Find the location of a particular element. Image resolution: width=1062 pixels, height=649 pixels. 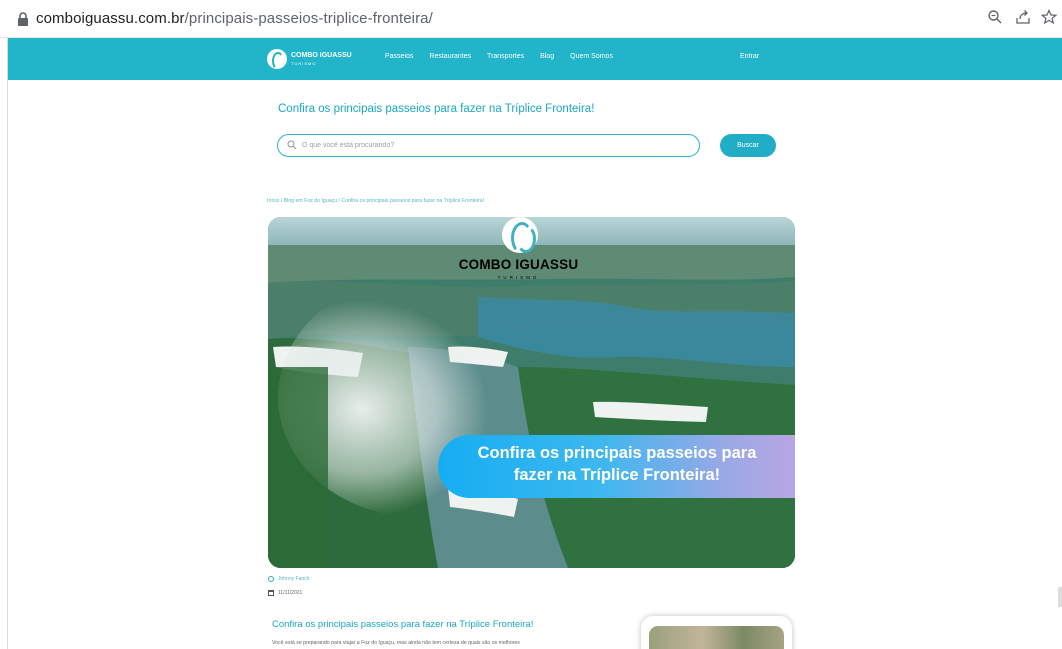

logo-name: COMBO IGUASSU is located at coordinates (321, 55).